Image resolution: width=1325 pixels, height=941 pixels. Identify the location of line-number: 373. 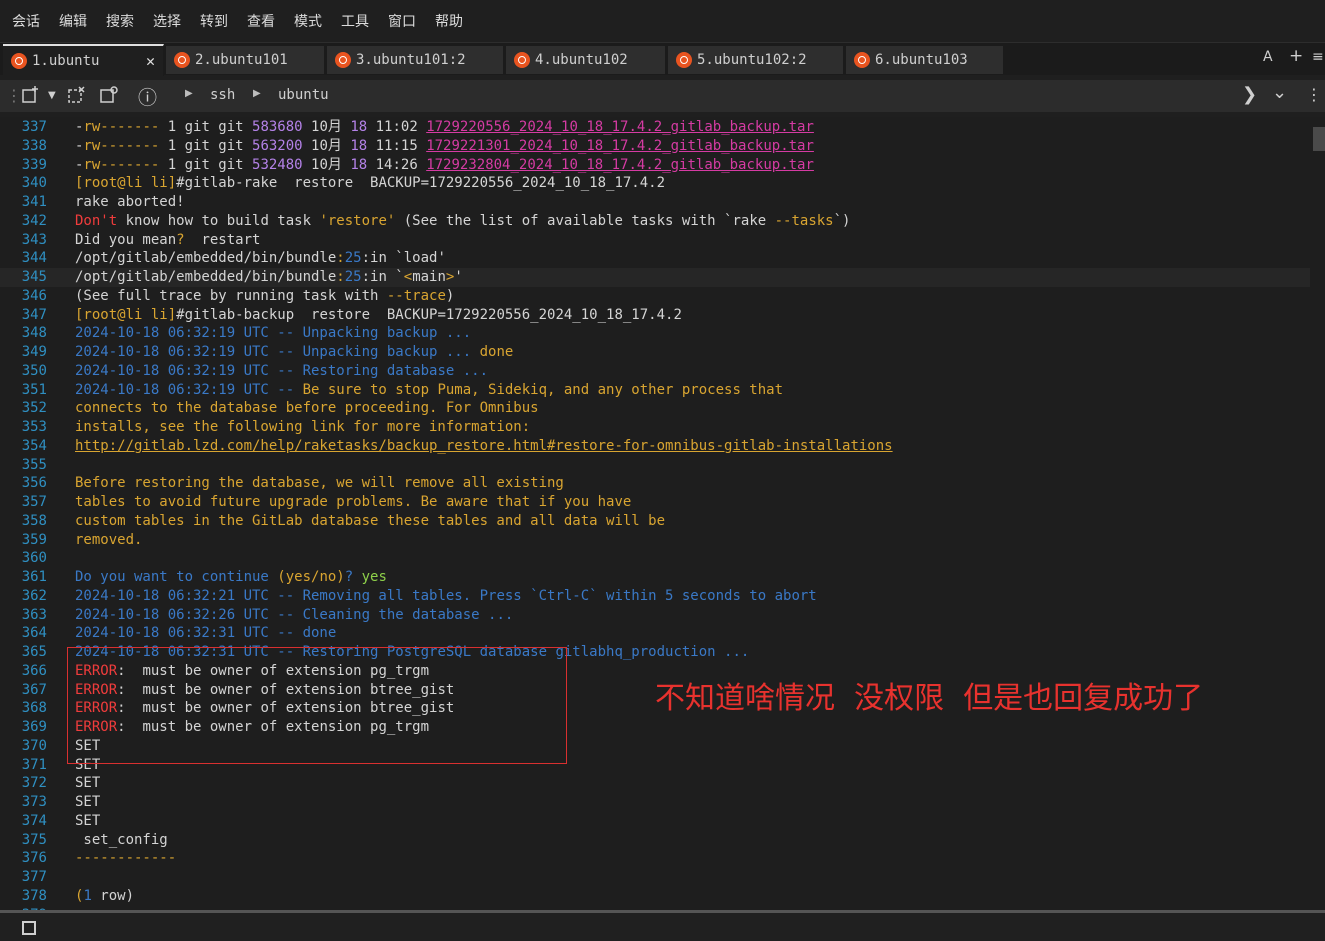
(34, 802).